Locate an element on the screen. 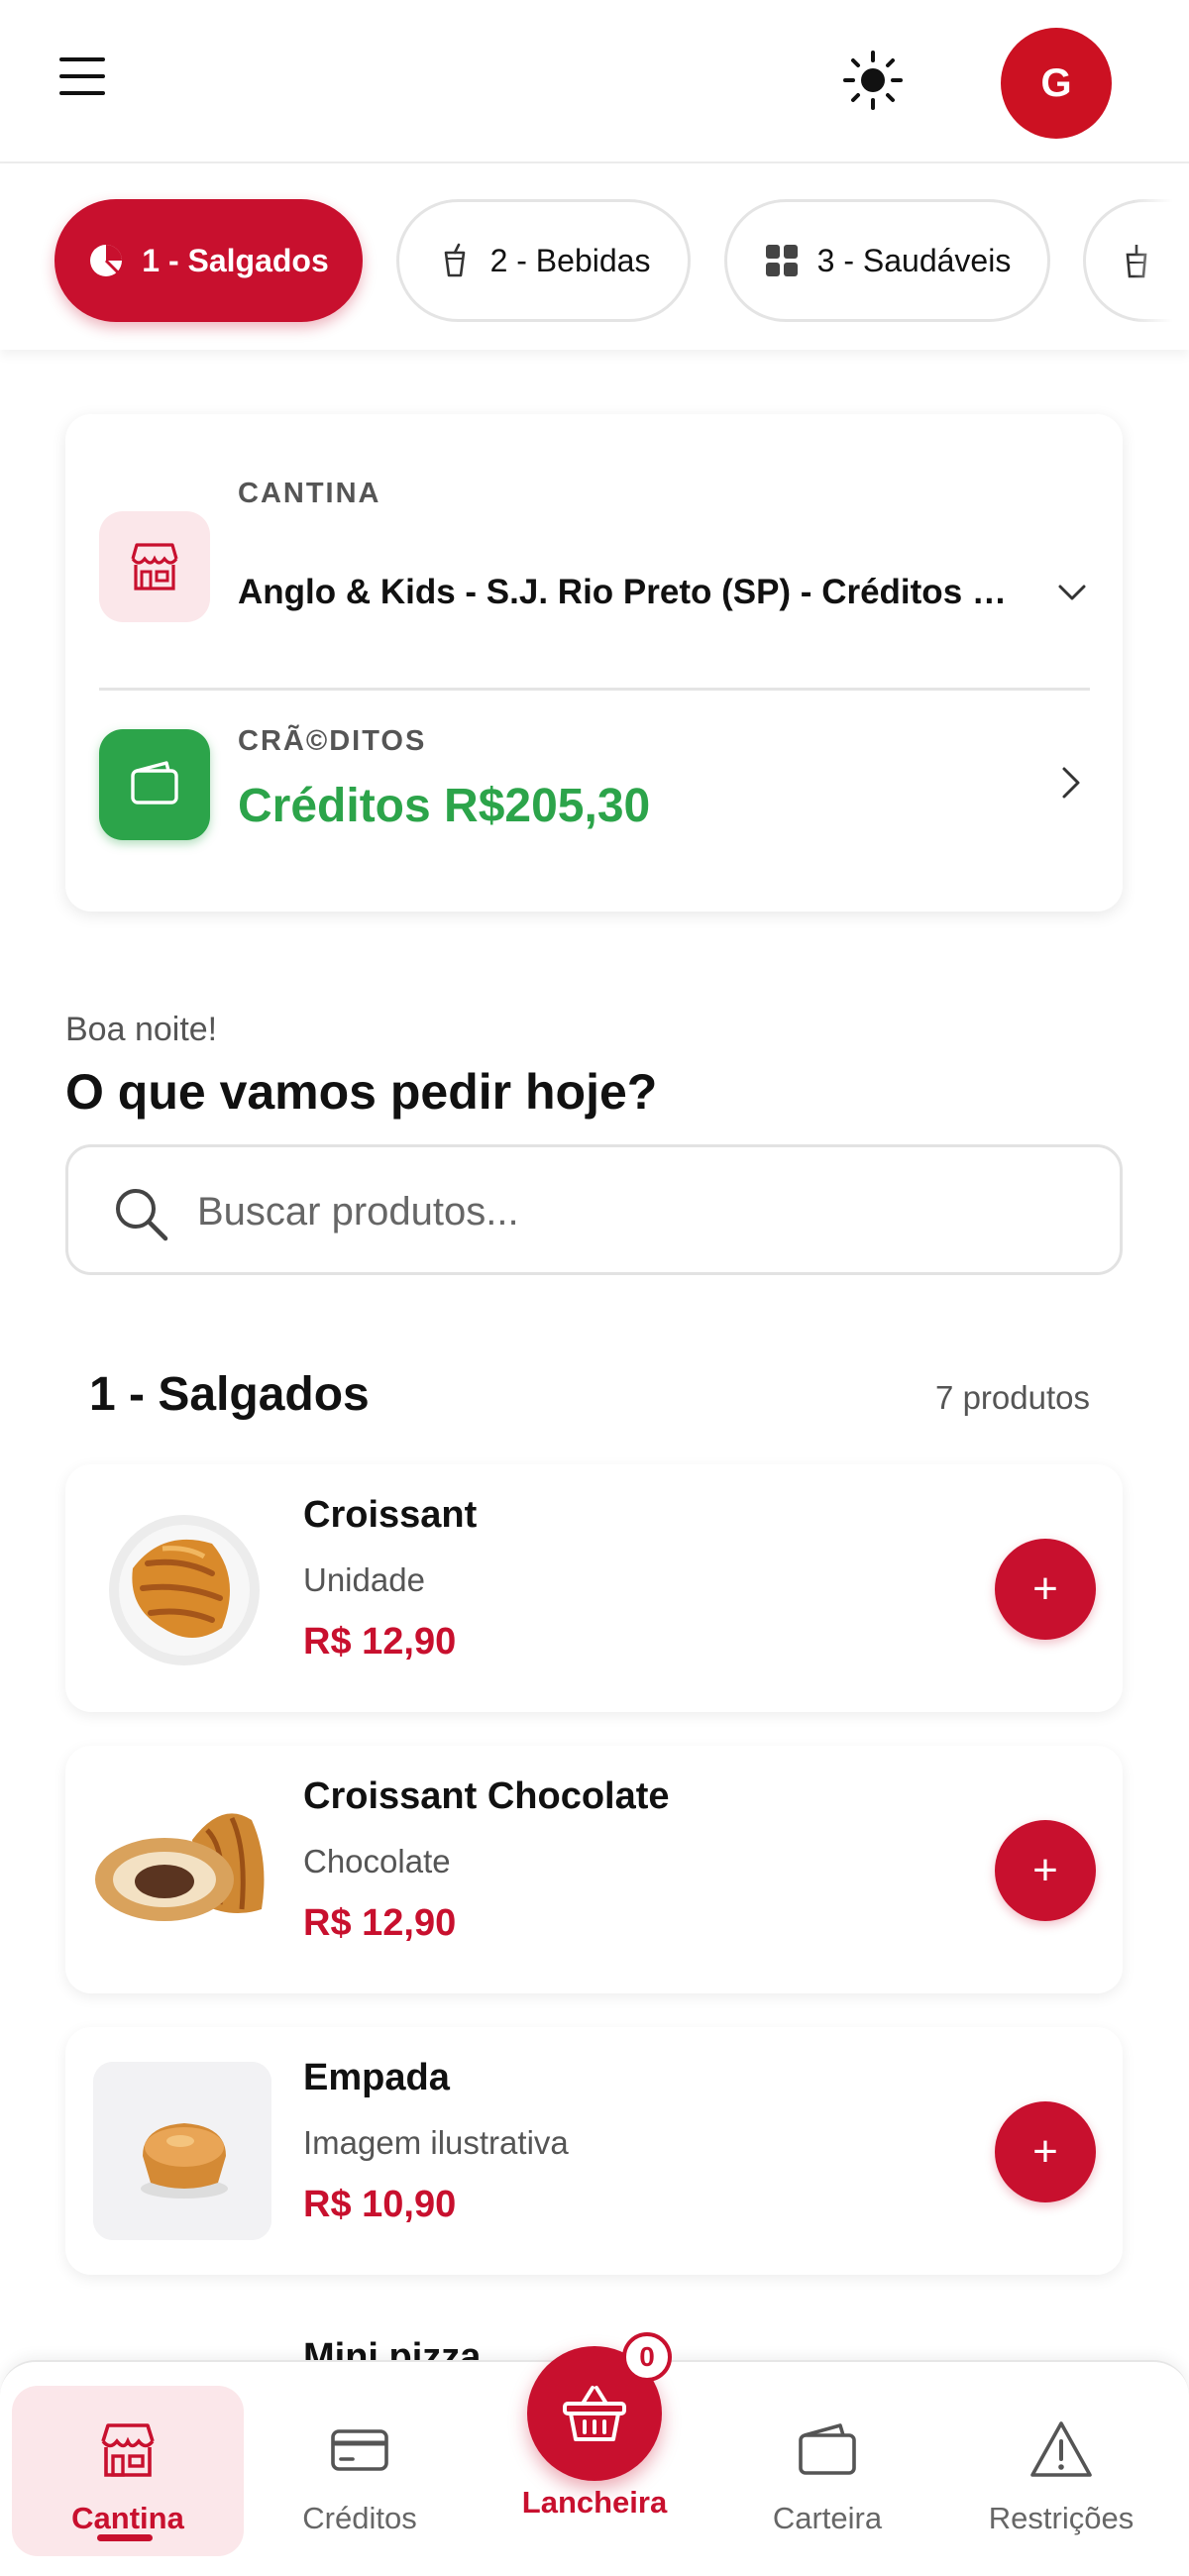 This screenshot has height=2576, width=1189. greeting-text: Boa noite! is located at coordinates (141, 1029).